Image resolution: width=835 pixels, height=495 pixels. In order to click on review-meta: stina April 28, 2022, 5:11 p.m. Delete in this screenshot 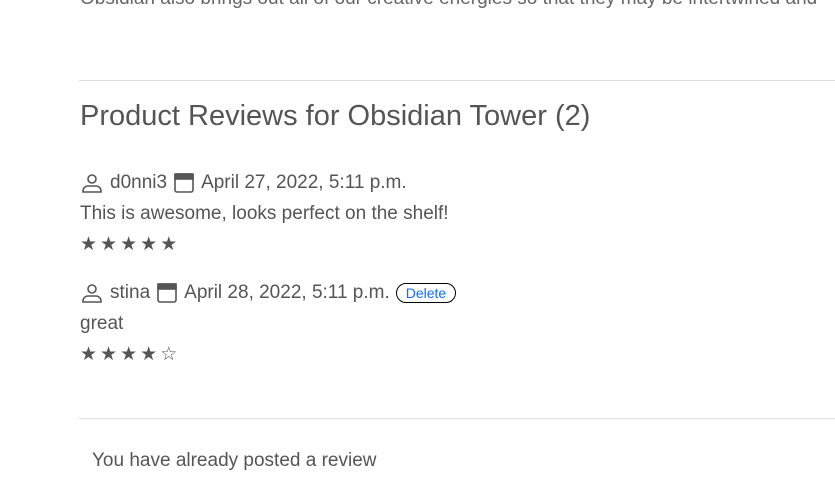, I will do `click(268, 293)`.